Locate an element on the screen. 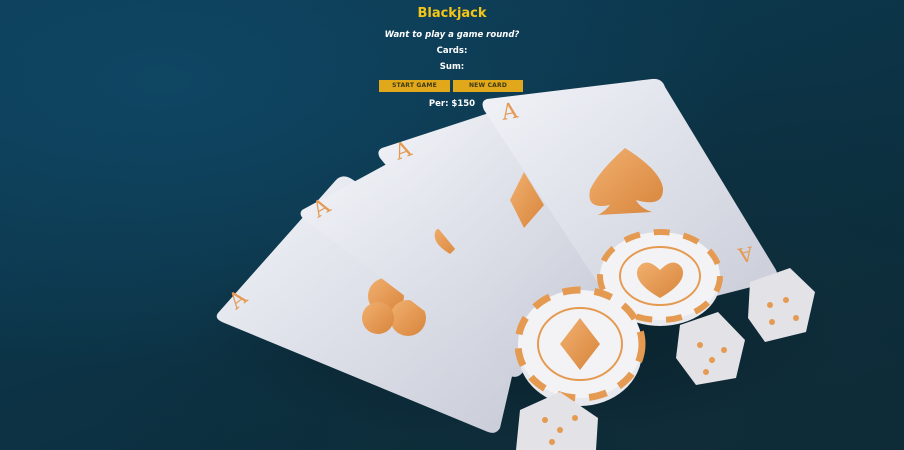  new-card-button: NEW CARD is located at coordinates (488, 86).